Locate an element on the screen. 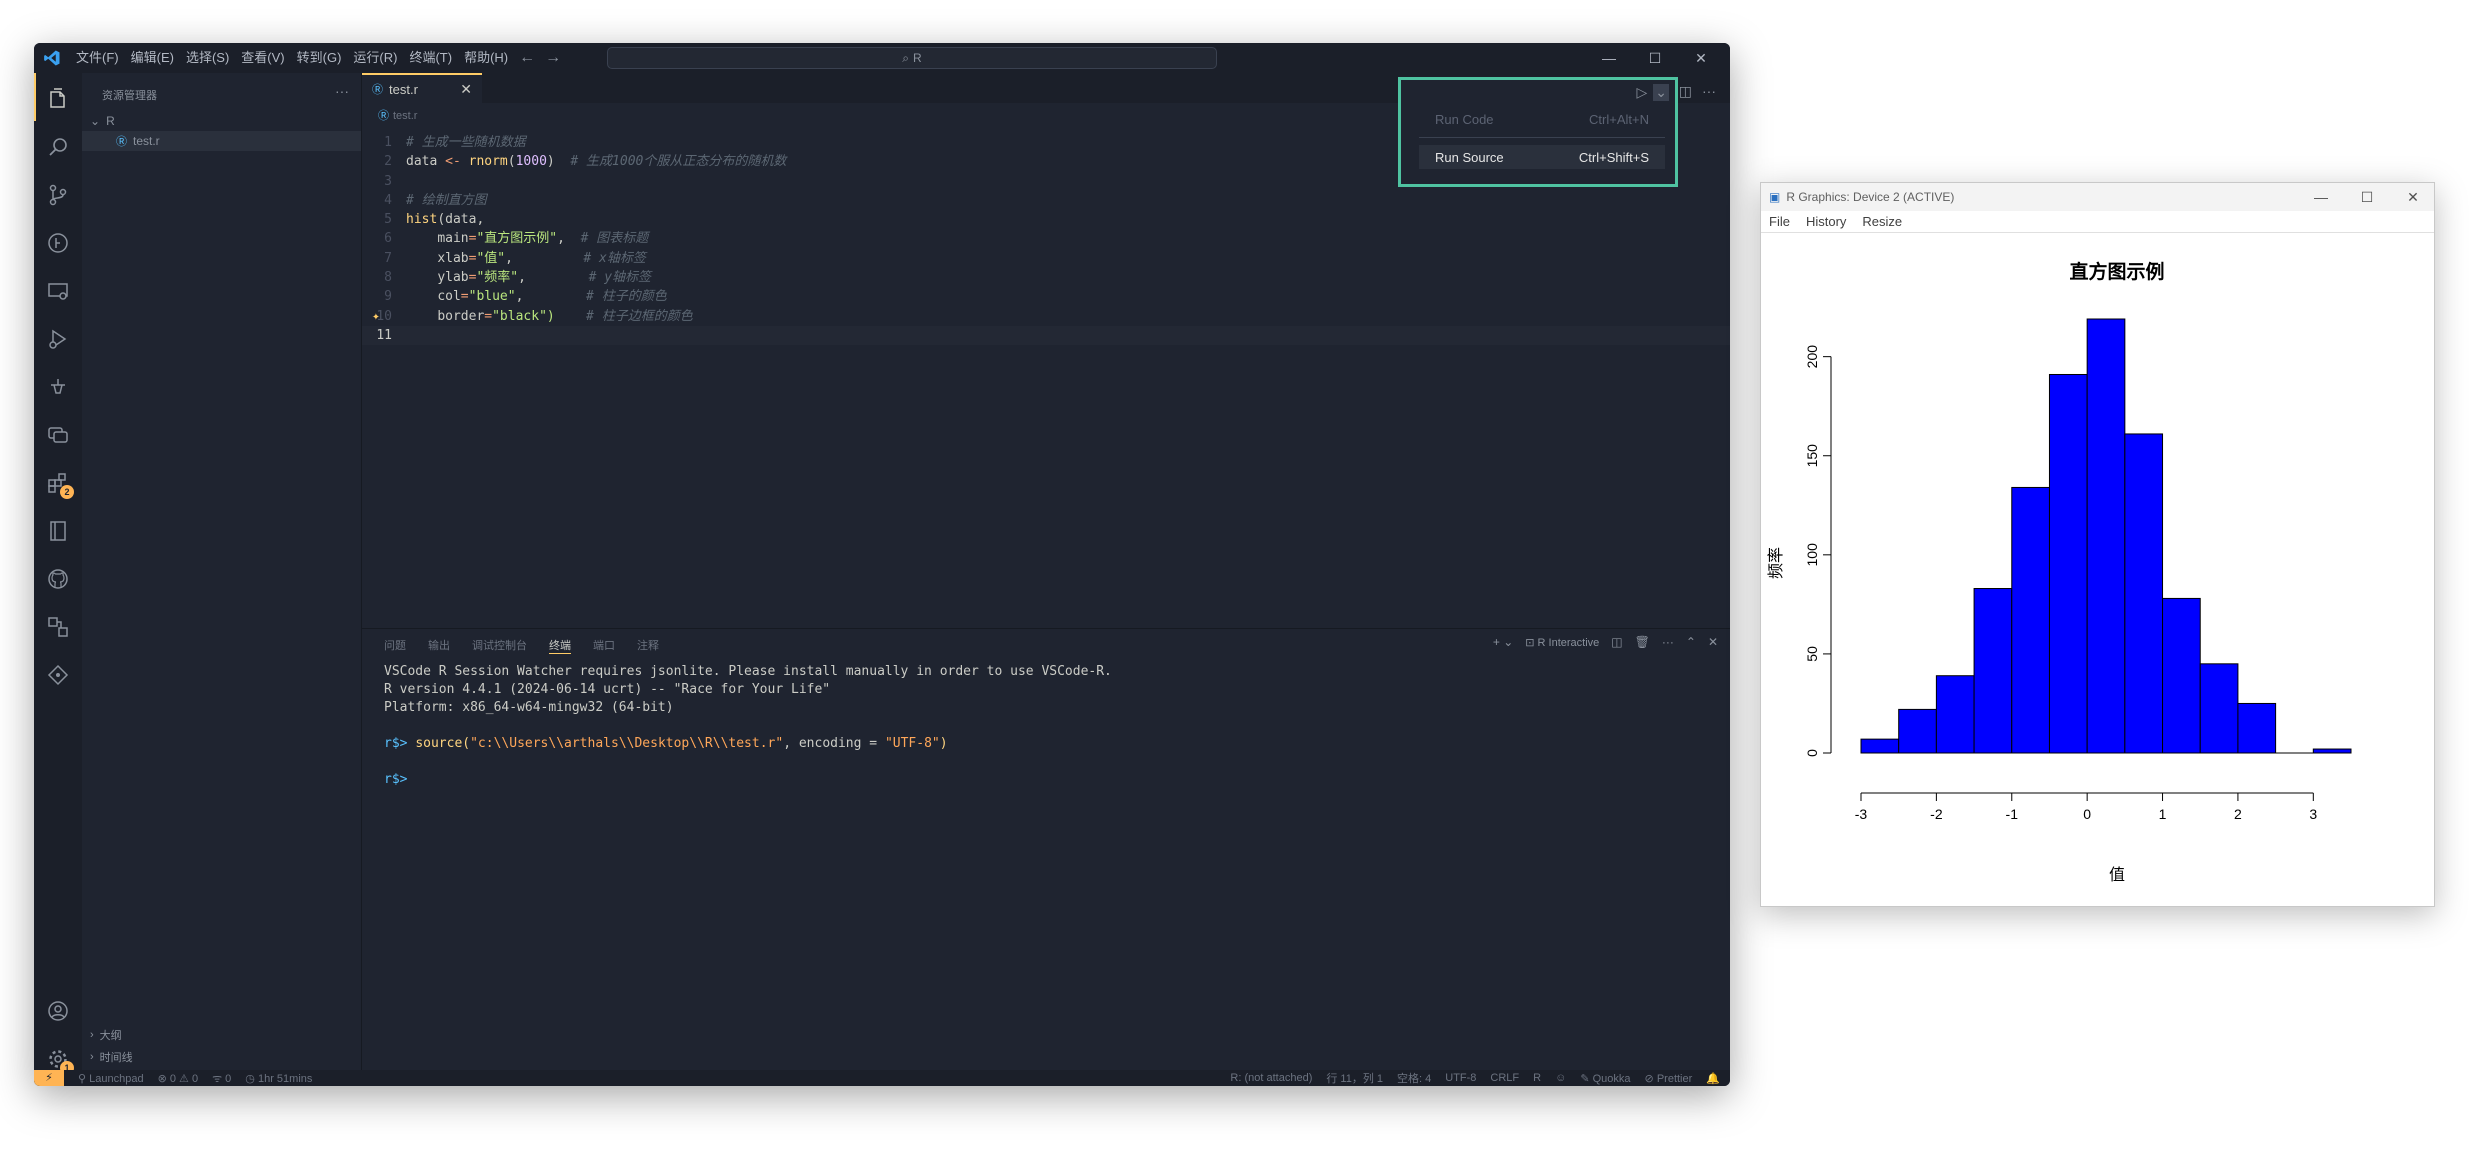 This screenshot has width=2478, height=1150. menu-go: 转到(G) is located at coordinates (319, 58).